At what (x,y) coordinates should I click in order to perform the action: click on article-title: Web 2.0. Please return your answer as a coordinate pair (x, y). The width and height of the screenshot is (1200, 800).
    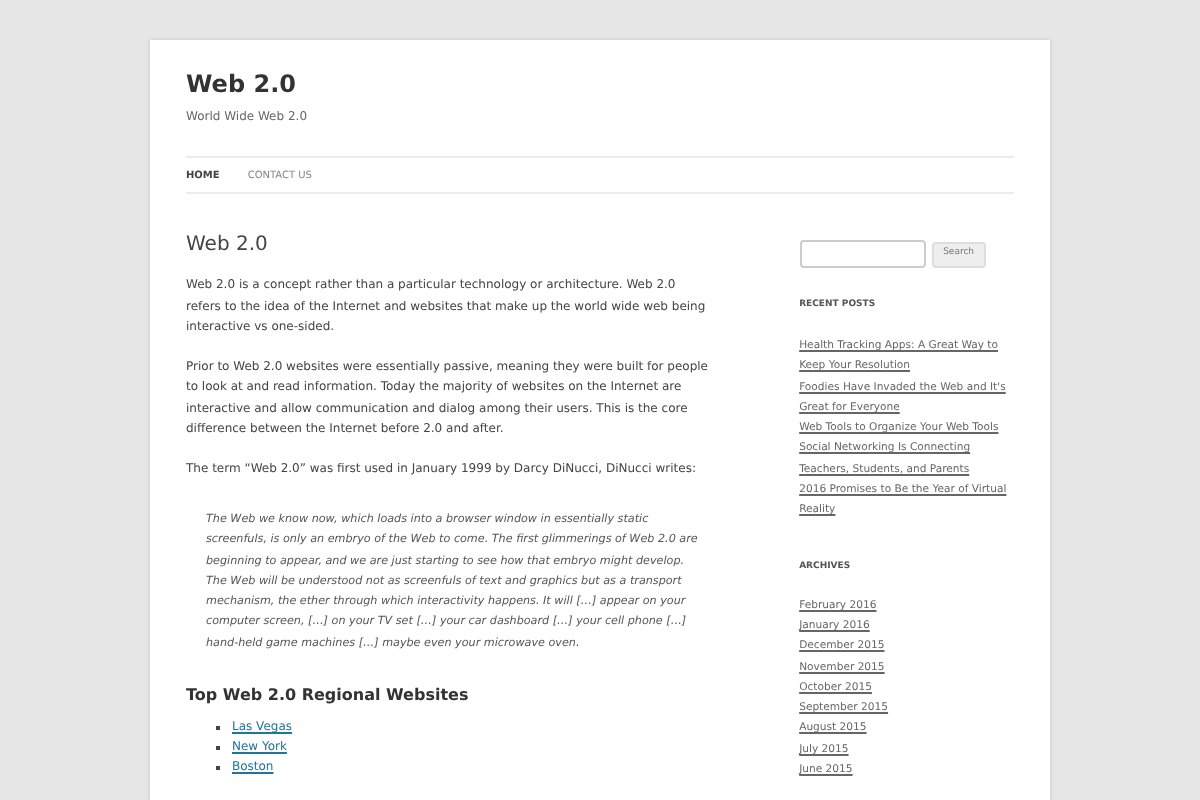
    Looking at the image, I should click on (228, 246).